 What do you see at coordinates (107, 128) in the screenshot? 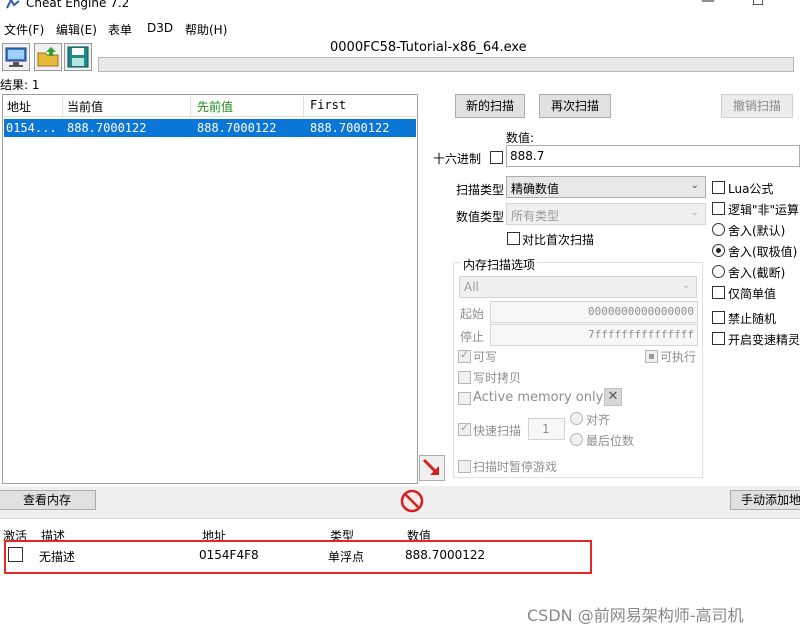
I see `row-current-value: 888.7000122` at bounding box center [107, 128].